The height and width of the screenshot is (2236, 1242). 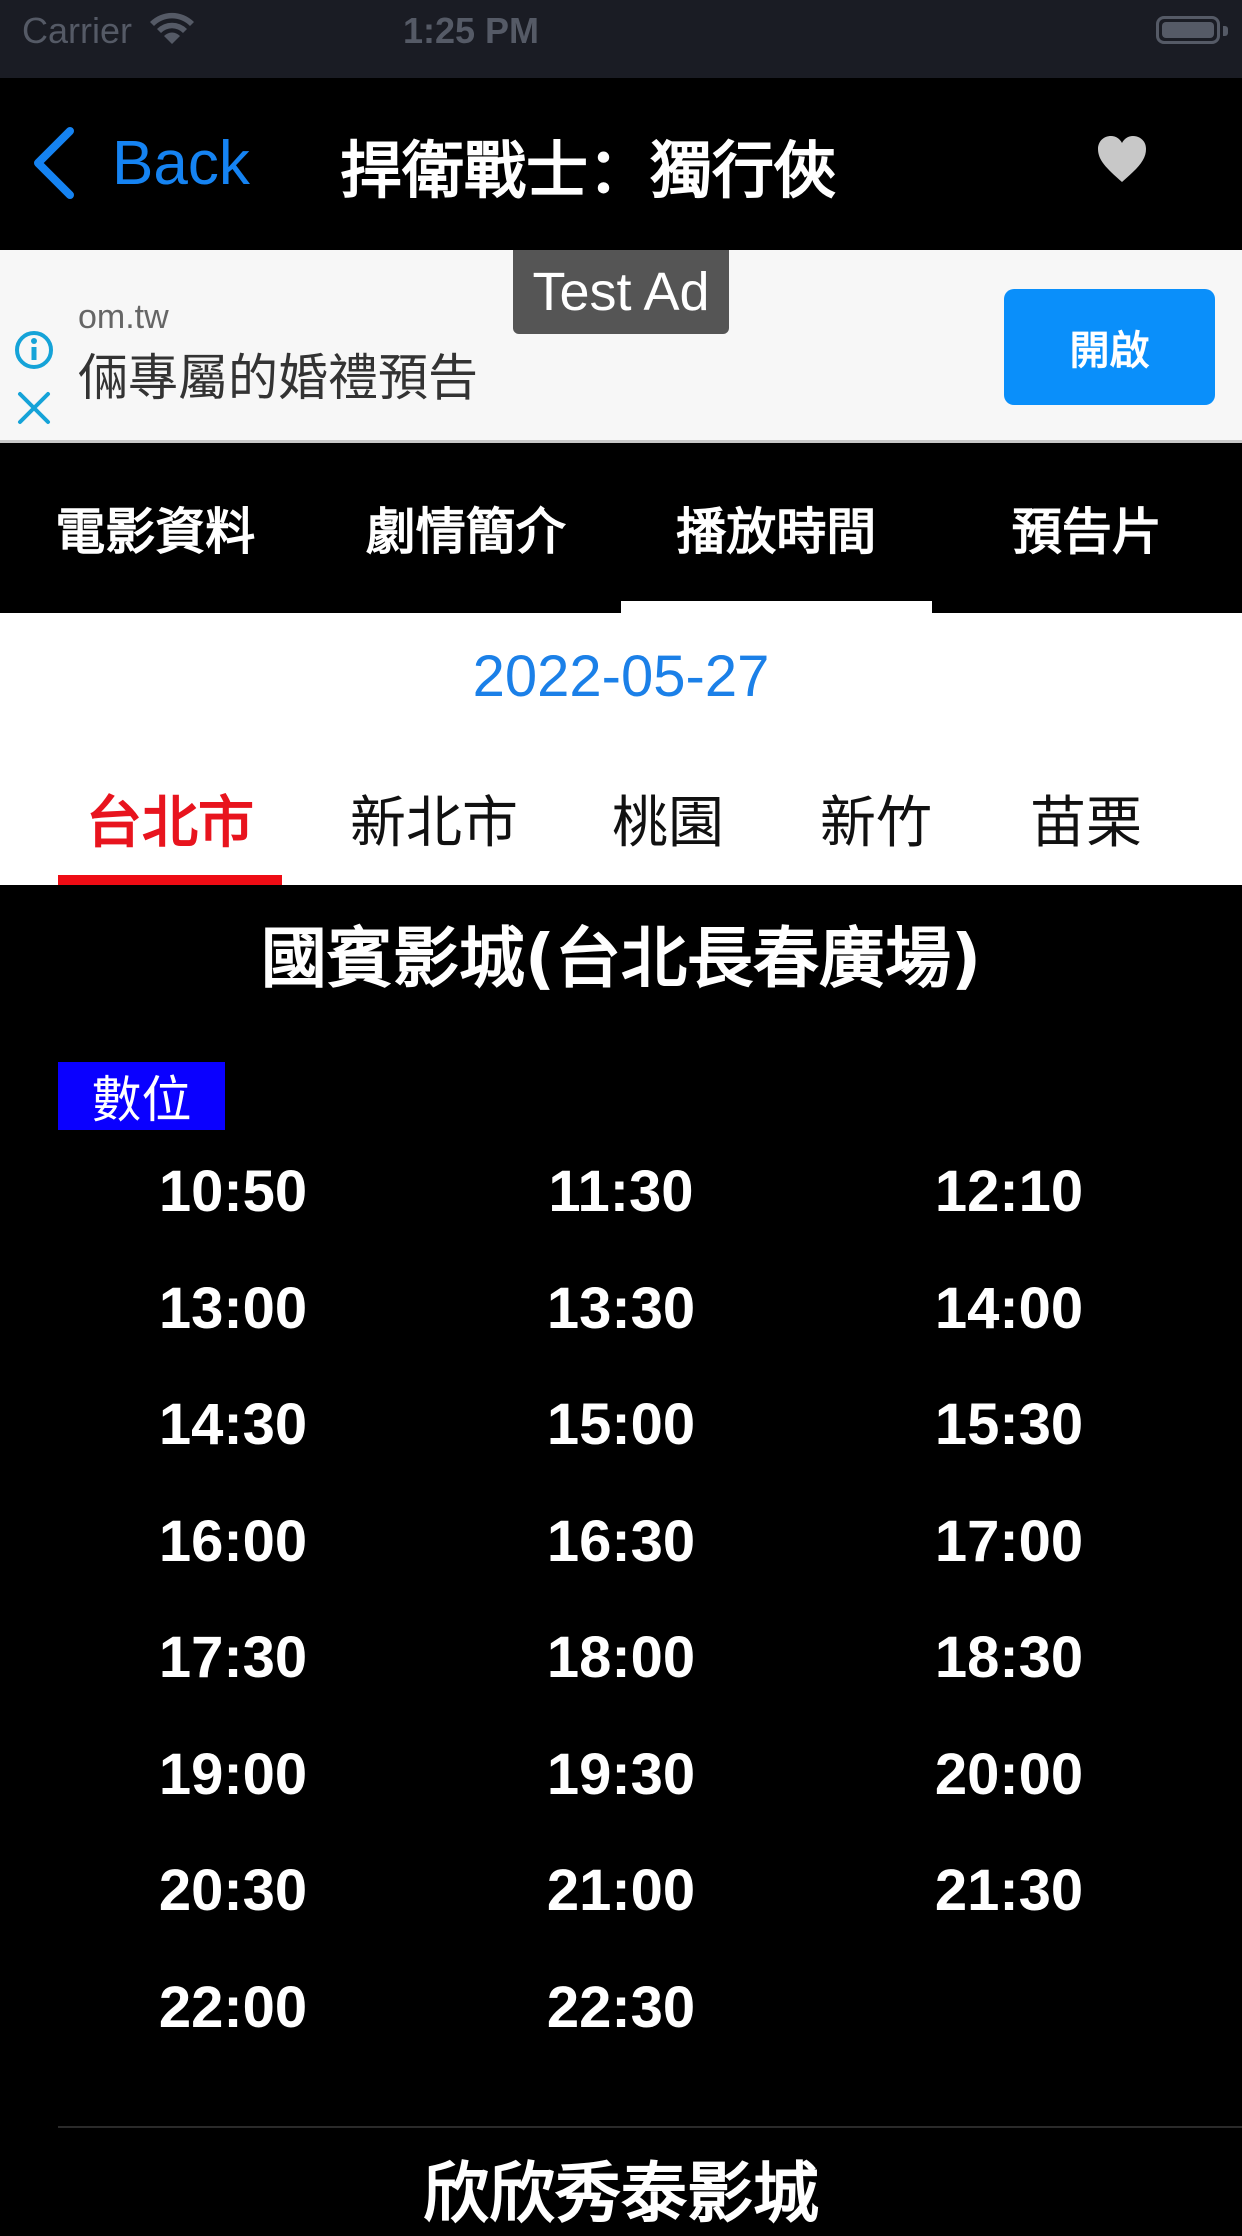 What do you see at coordinates (54, 163) in the screenshot?
I see `chevron-left-icon` at bounding box center [54, 163].